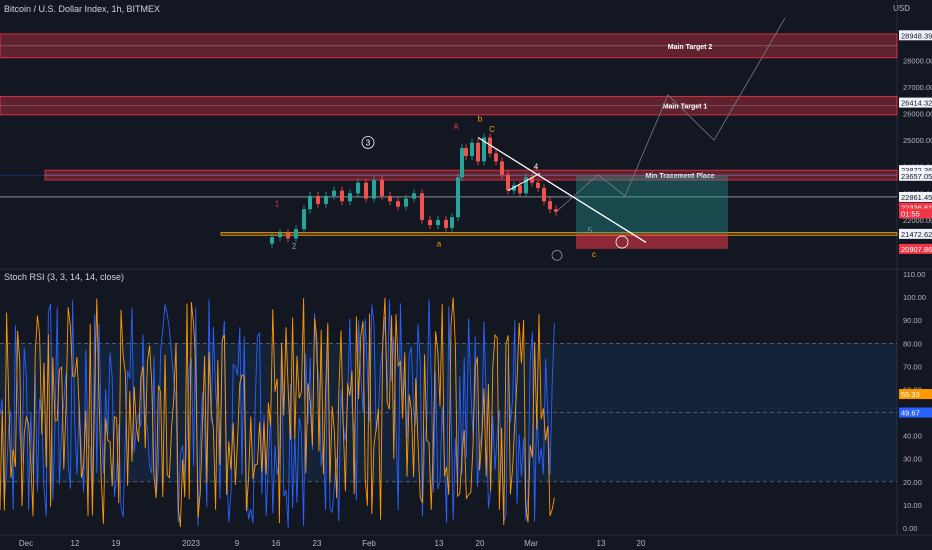 The image size is (932, 550). Describe the element at coordinates (594, 254) in the screenshot. I see `wave-label: c` at that location.